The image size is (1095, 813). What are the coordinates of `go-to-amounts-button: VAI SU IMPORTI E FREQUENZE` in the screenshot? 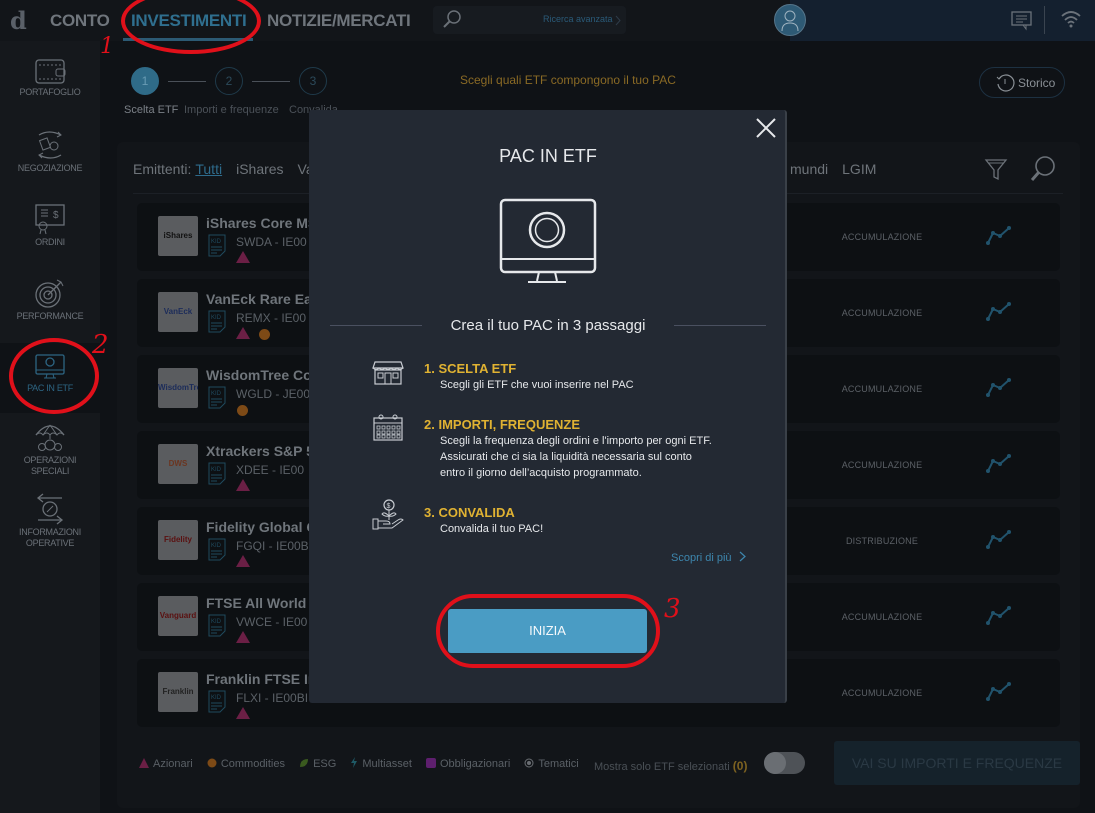 It's located at (957, 763).